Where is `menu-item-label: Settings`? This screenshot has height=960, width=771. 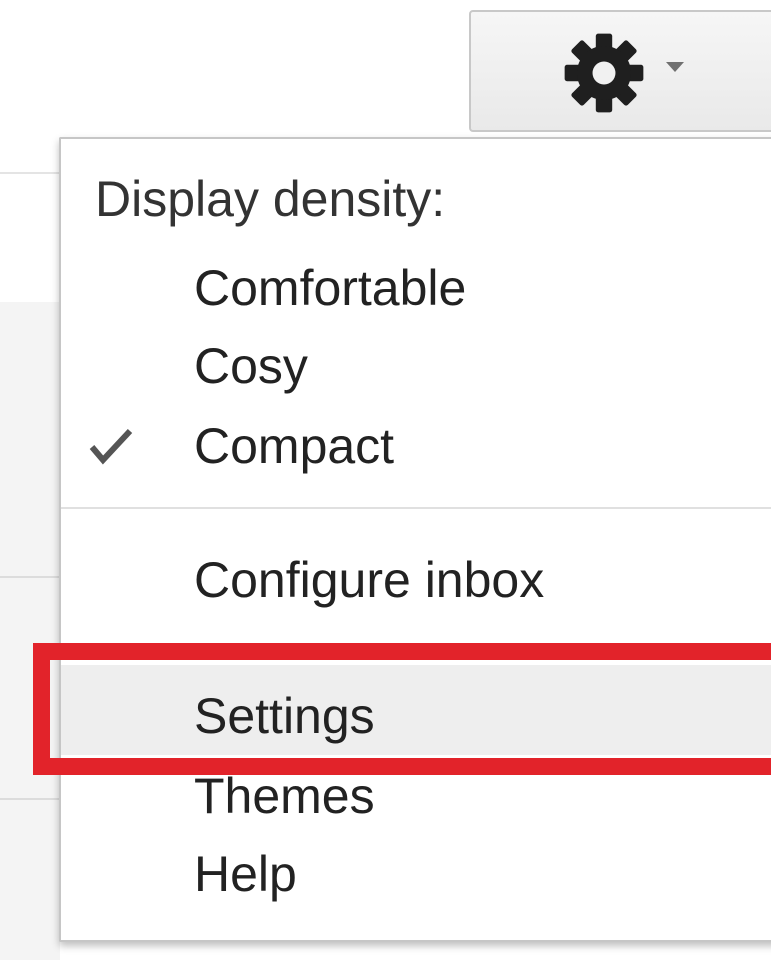
menu-item-label: Settings is located at coordinates (284, 716).